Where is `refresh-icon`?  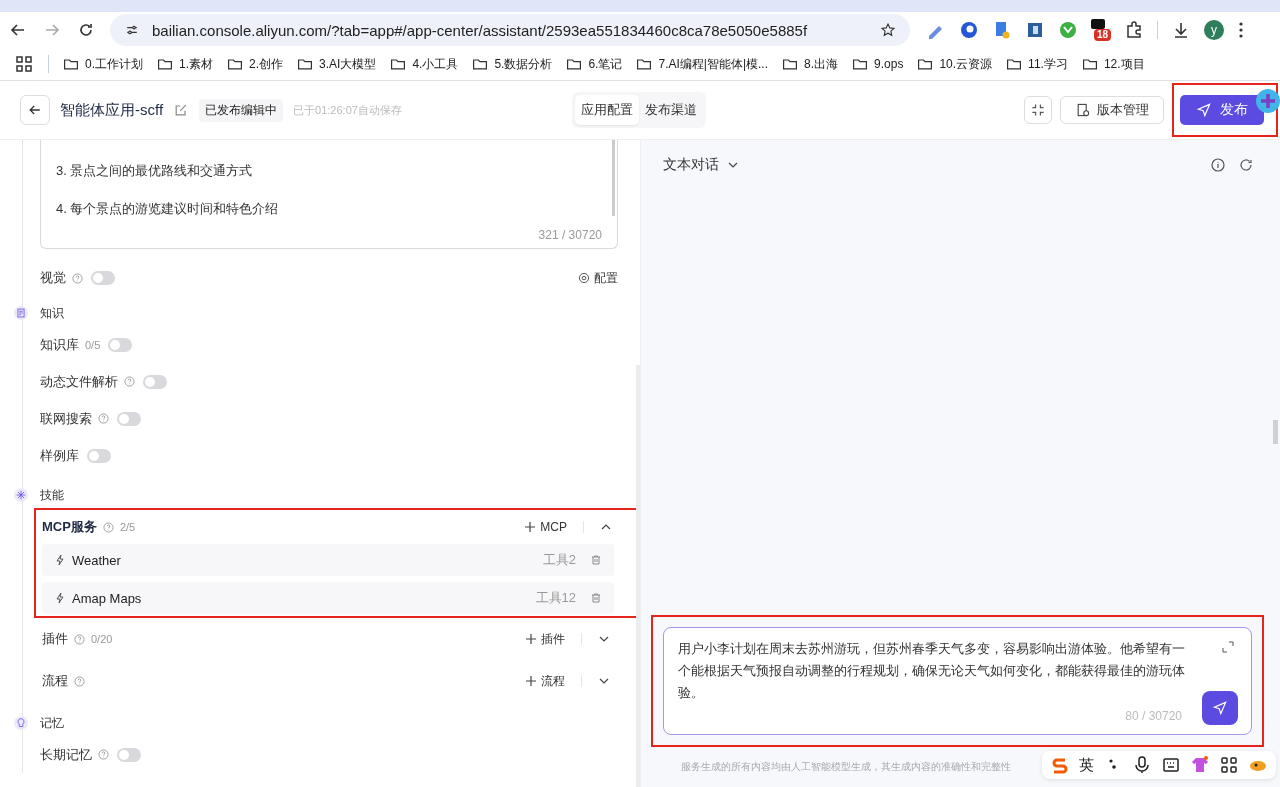 refresh-icon is located at coordinates (1246, 165).